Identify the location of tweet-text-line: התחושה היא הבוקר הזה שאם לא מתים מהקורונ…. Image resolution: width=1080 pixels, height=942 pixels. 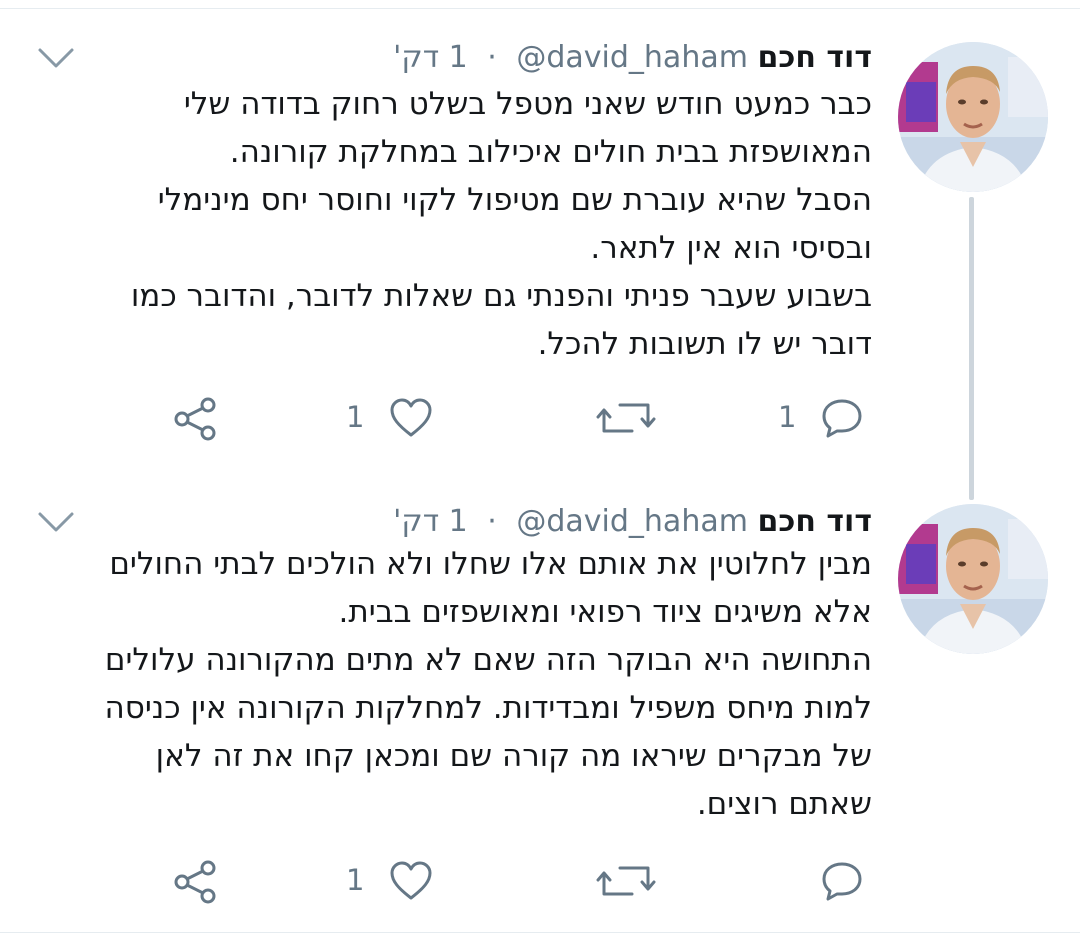
(488, 660).